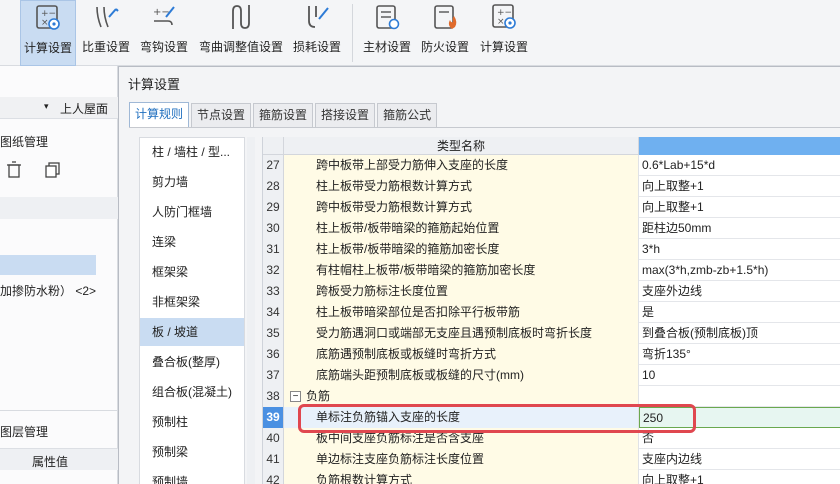 Image resolution: width=840 pixels, height=484 pixels. I want to click on row-number: 39, so click(273, 417).